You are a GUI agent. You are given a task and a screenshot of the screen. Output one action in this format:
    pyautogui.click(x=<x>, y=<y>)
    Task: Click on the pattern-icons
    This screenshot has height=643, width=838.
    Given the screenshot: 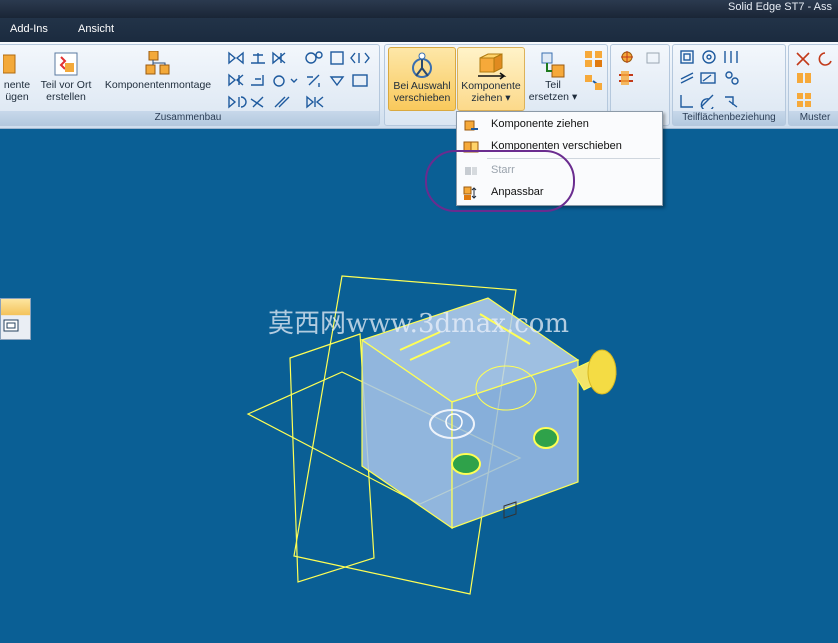 What is the action you would take?
    pyautogui.click(x=816, y=79)
    